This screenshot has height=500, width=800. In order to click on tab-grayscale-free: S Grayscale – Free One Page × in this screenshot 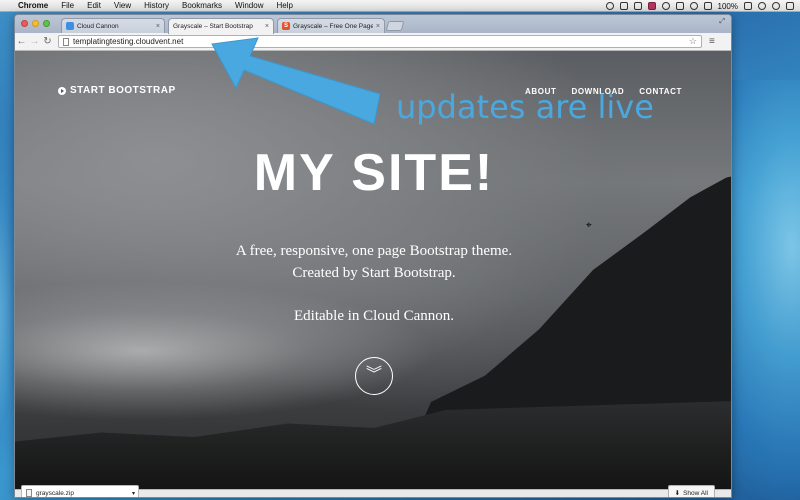, I will do `click(331, 25)`.